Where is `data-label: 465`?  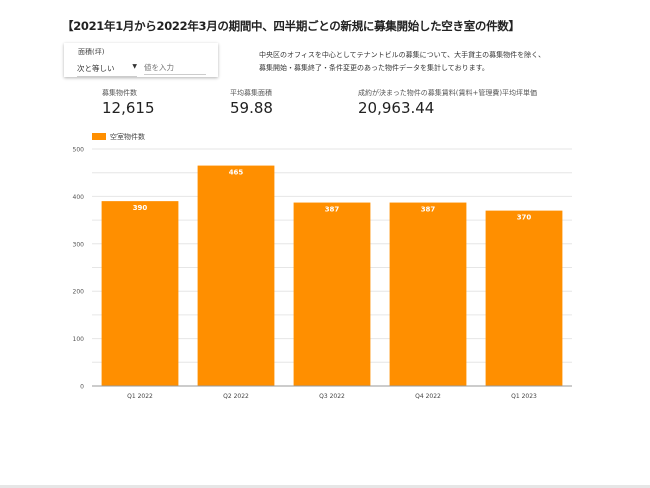
data-label: 465 is located at coordinates (236, 173).